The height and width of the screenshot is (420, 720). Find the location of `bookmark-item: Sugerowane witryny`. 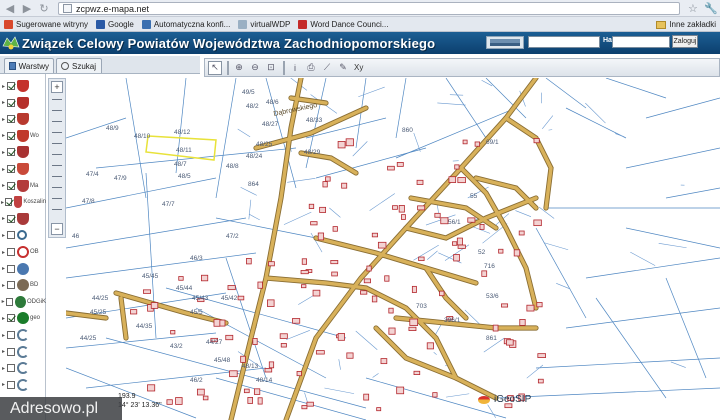

bookmark-item: Sugerowane witryny is located at coordinates (46, 24).